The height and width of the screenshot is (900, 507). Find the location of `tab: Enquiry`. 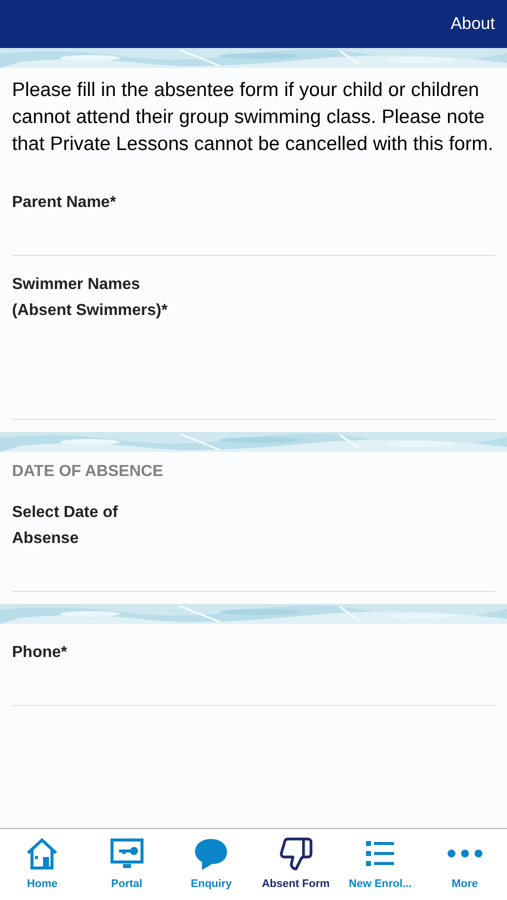

tab: Enquiry is located at coordinates (211, 864).